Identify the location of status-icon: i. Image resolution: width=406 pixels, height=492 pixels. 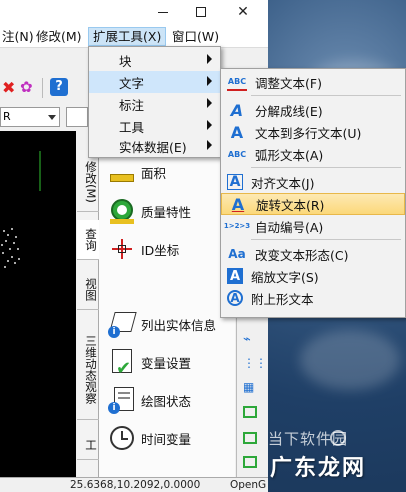
(122, 400).